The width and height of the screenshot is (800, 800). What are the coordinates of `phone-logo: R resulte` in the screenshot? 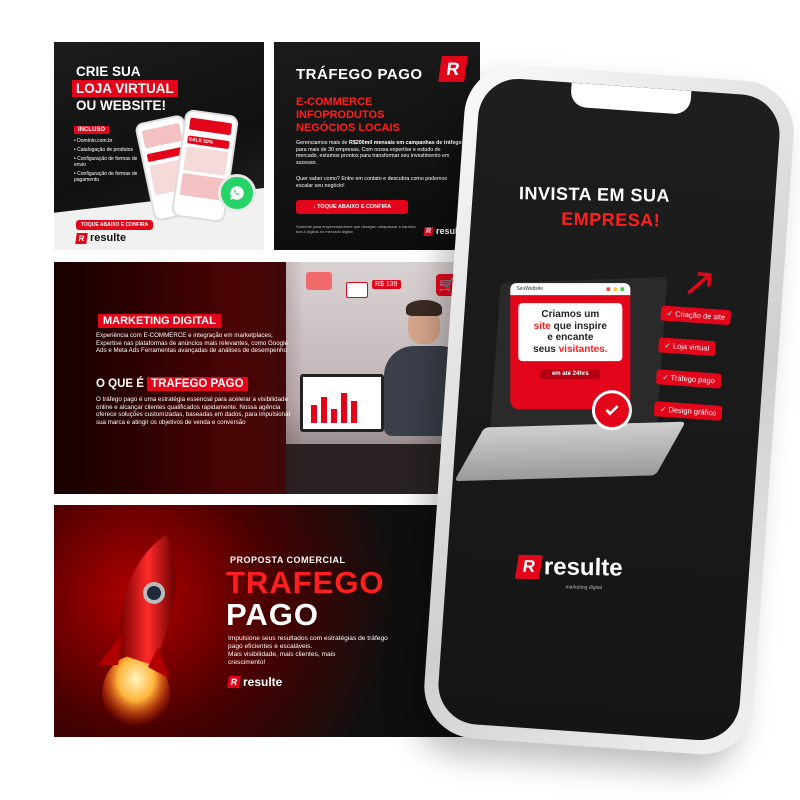 It's located at (568, 568).